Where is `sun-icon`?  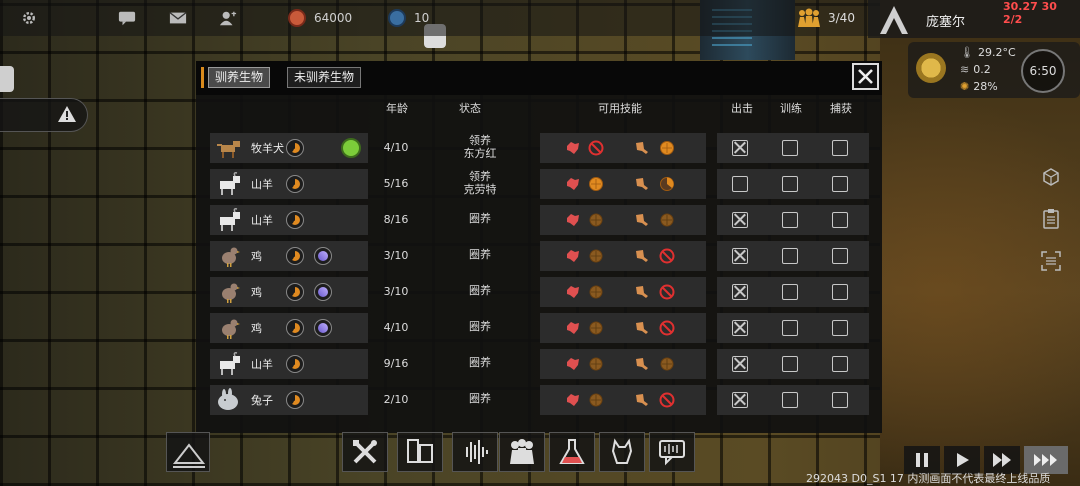 sun-icon is located at coordinates (931, 68).